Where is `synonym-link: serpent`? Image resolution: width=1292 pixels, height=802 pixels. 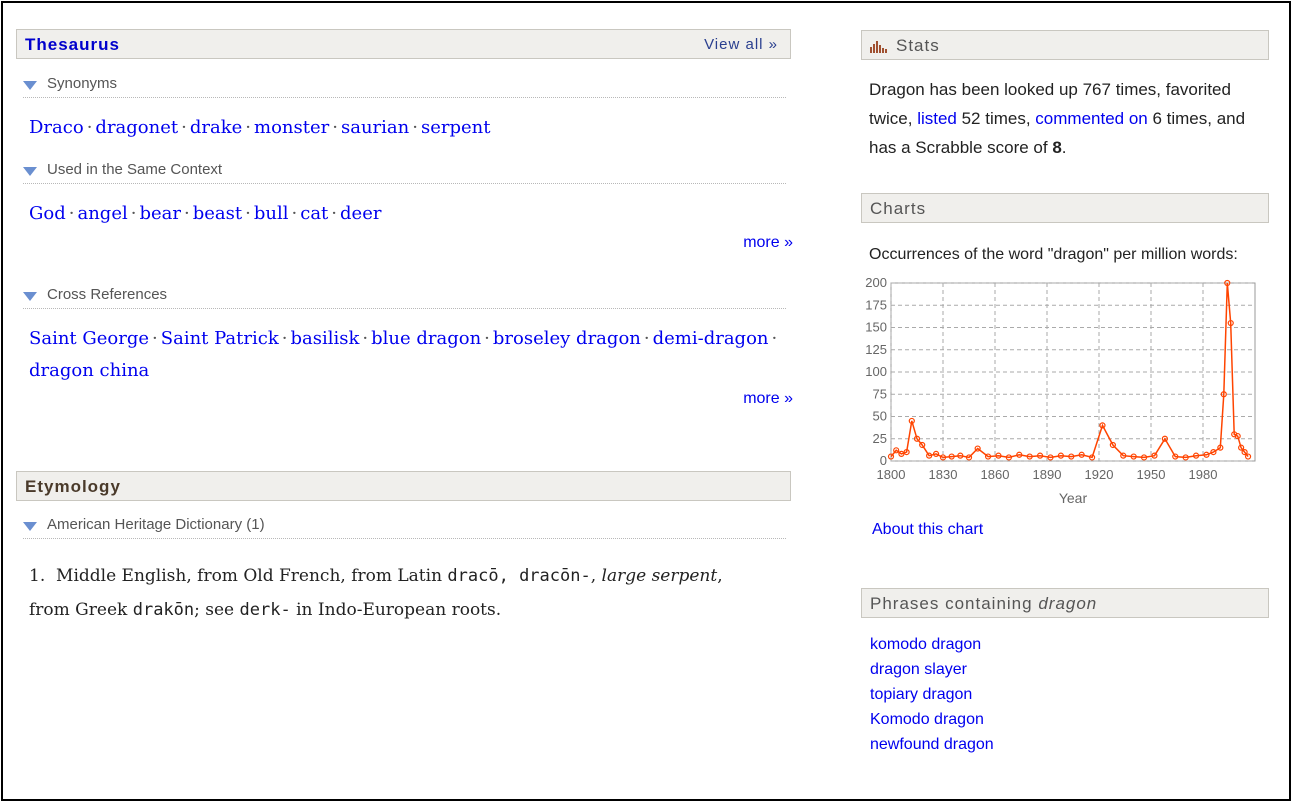 synonym-link: serpent is located at coordinates (456, 127).